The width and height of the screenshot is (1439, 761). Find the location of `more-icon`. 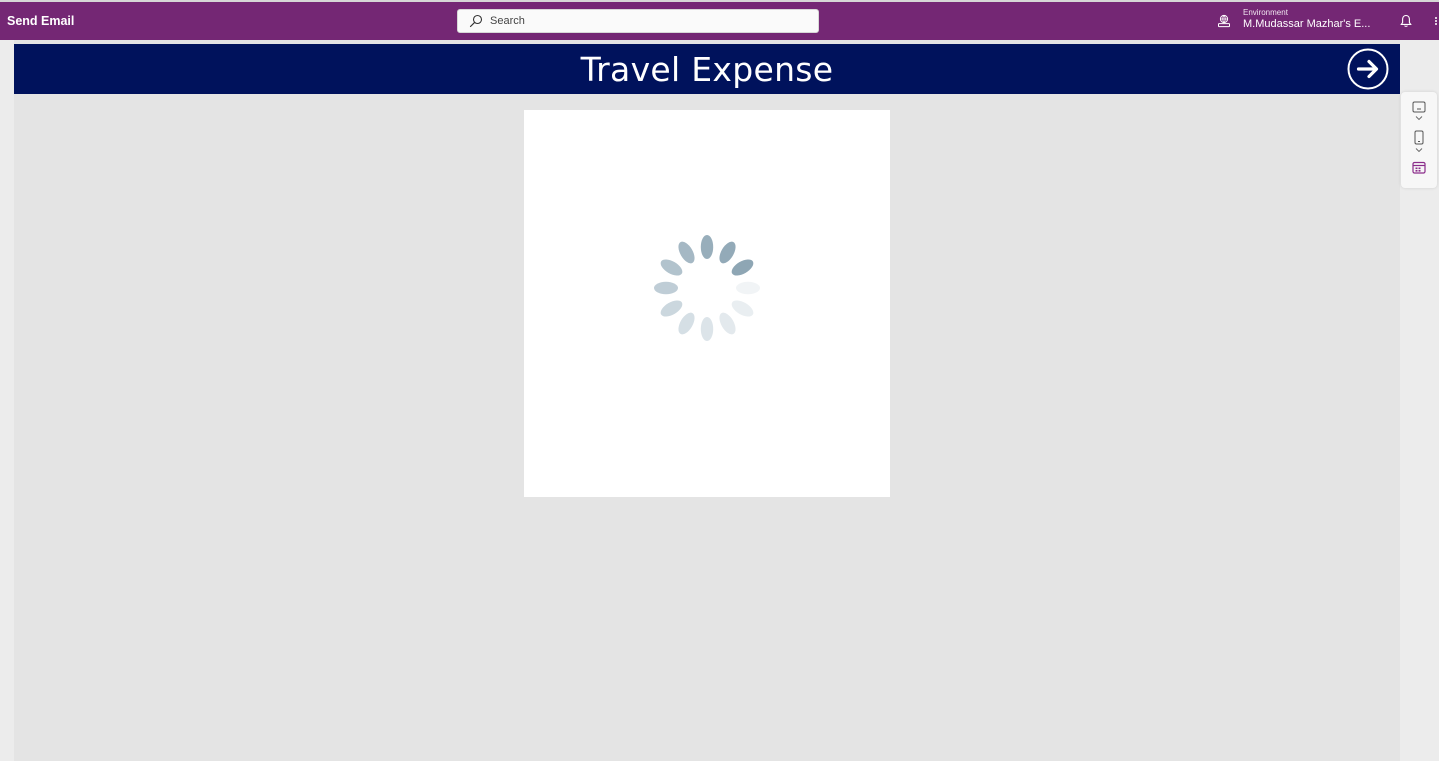

more-icon is located at coordinates (1436, 21).